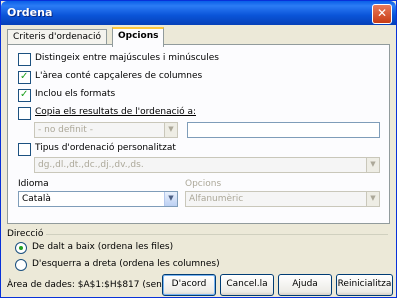 The width and height of the screenshot is (397, 298). I want to click on title-bar: Ordena ✕, so click(198, 13).